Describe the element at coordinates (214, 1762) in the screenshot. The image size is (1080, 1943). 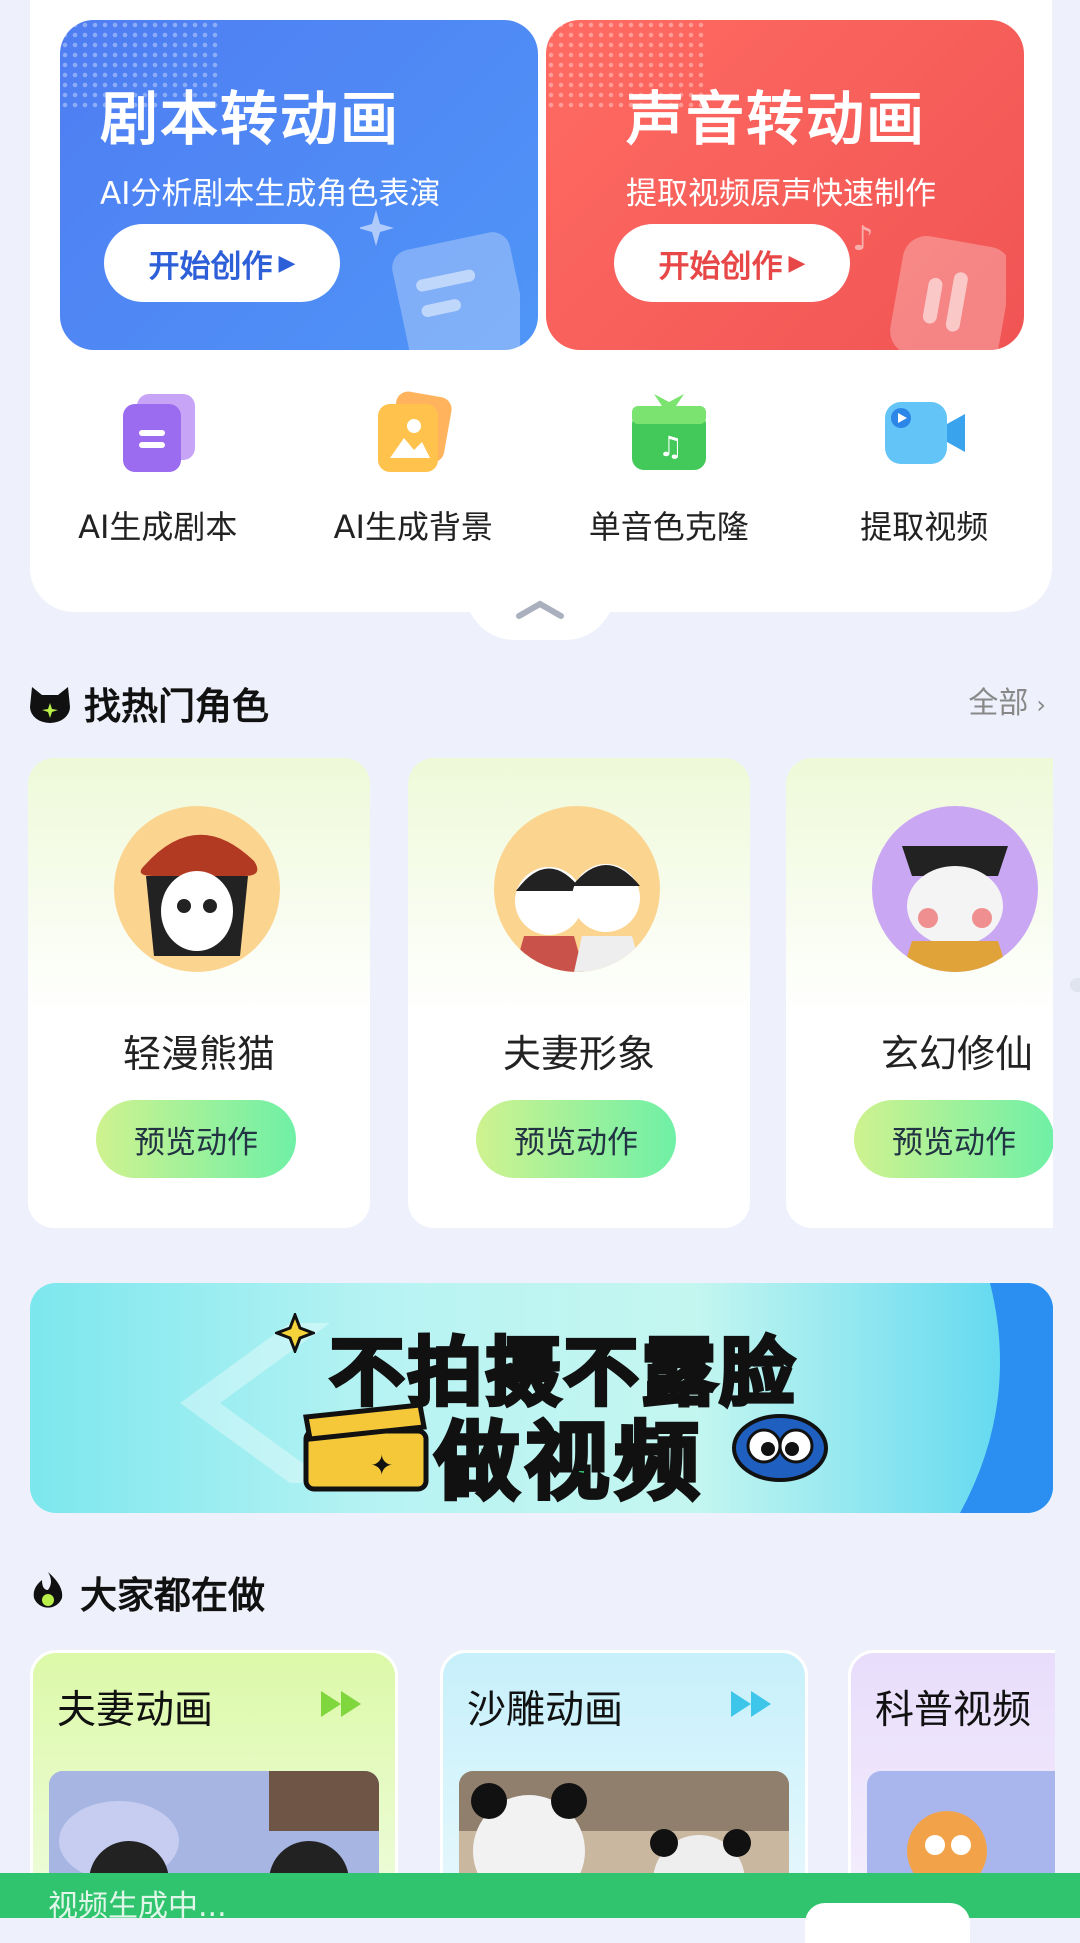
I see `work-card: 夫妻动画` at that location.